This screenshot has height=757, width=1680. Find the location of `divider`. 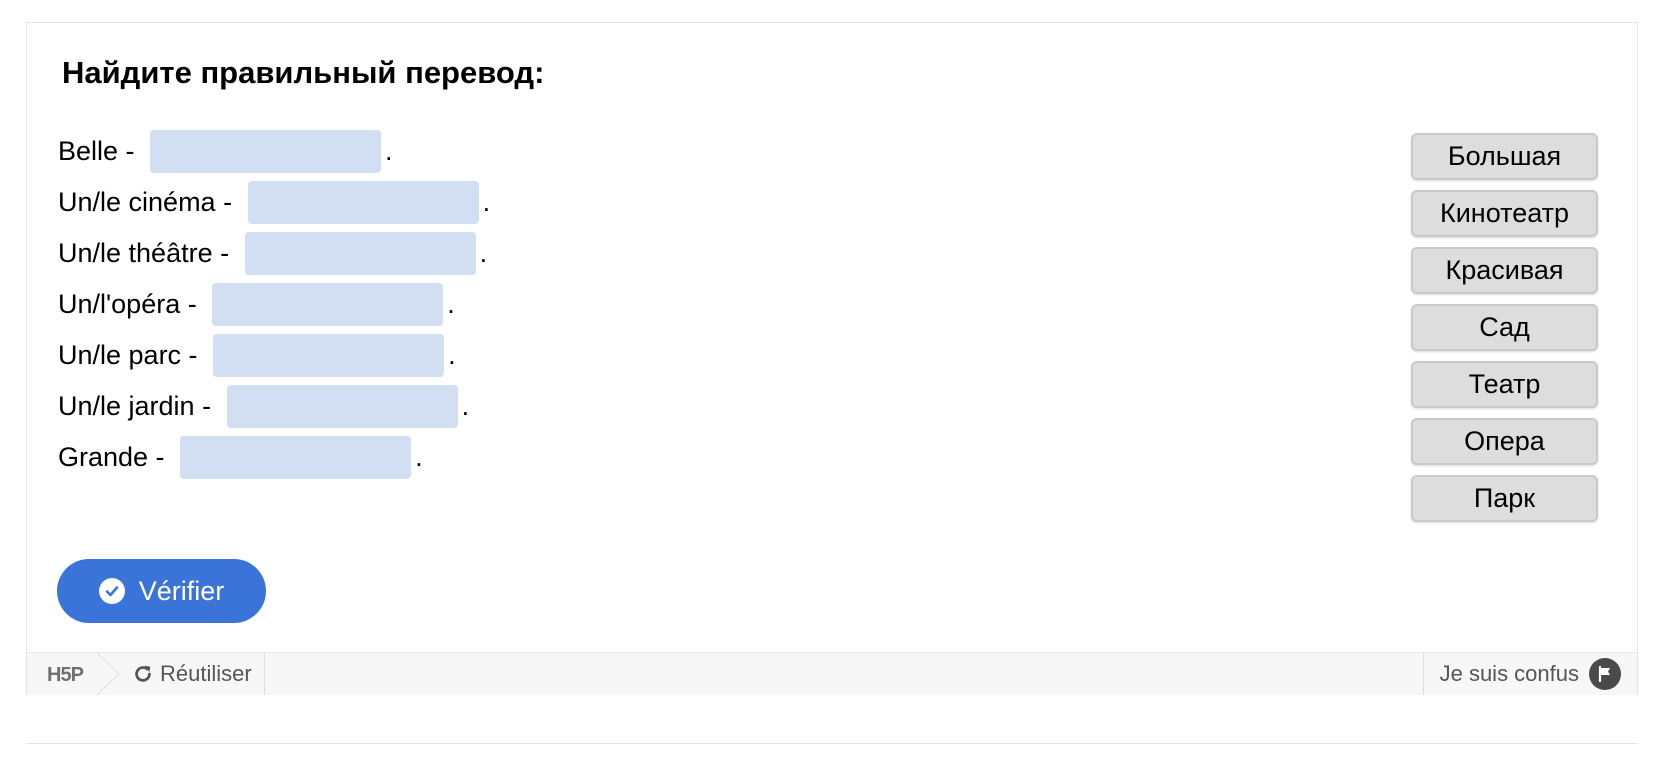

divider is located at coordinates (832, 743).